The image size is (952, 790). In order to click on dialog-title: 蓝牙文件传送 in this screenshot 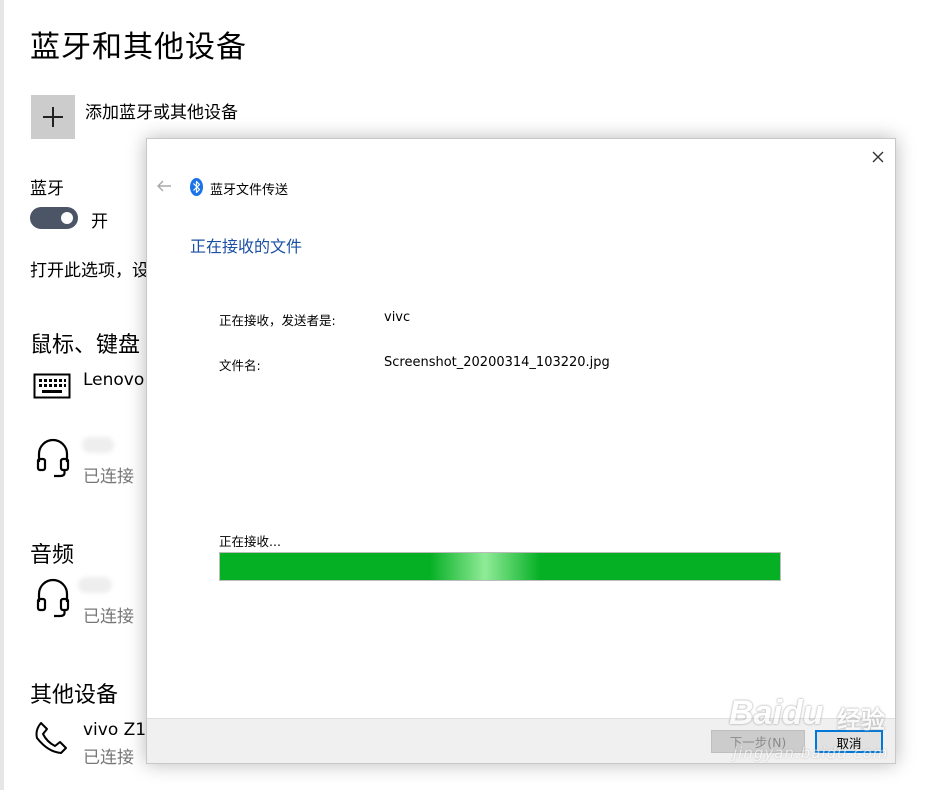, I will do `click(249, 190)`.